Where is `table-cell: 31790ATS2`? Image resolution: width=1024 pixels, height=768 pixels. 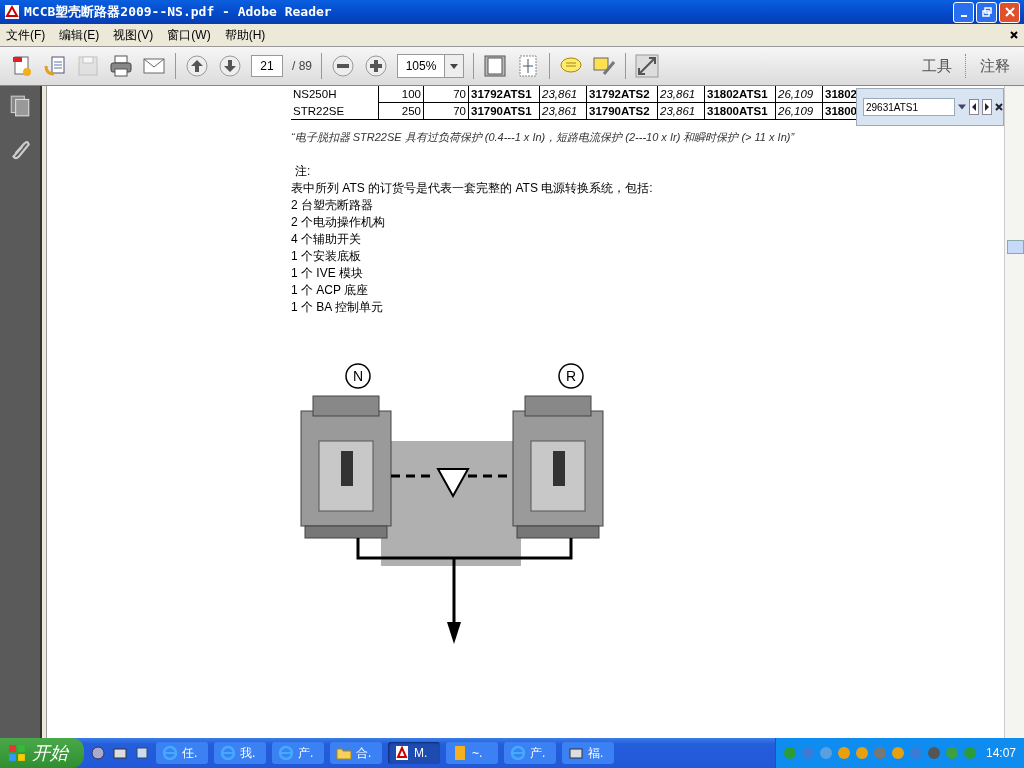
table-cell: 31790ATS2 is located at coordinates (622, 111).